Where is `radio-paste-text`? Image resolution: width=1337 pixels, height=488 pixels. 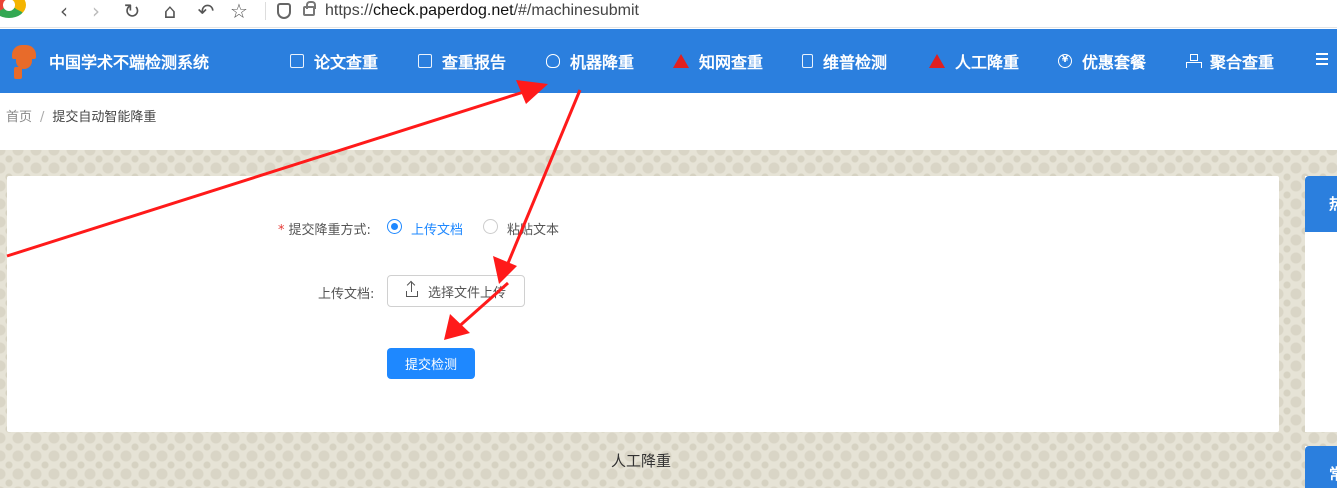 radio-paste-text is located at coordinates (490, 226).